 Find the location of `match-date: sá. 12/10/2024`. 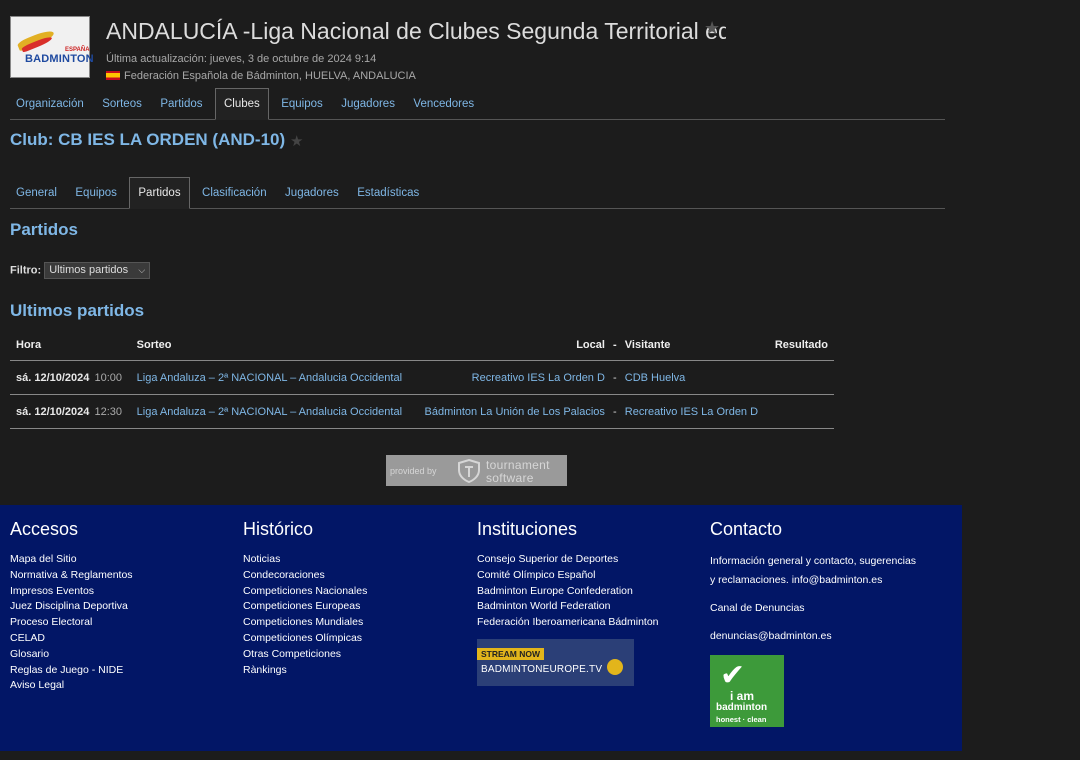

match-date: sá. 12/10/2024 is located at coordinates (53, 411).